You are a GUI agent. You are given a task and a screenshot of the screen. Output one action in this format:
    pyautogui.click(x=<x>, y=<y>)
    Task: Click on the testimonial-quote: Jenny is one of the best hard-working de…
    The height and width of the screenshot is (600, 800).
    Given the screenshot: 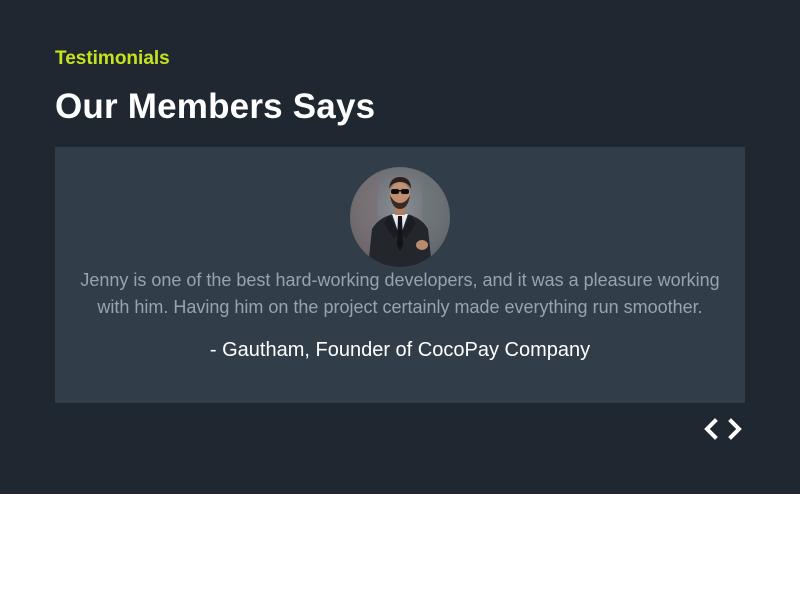 What is the action you would take?
    pyautogui.click(x=400, y=293)
    